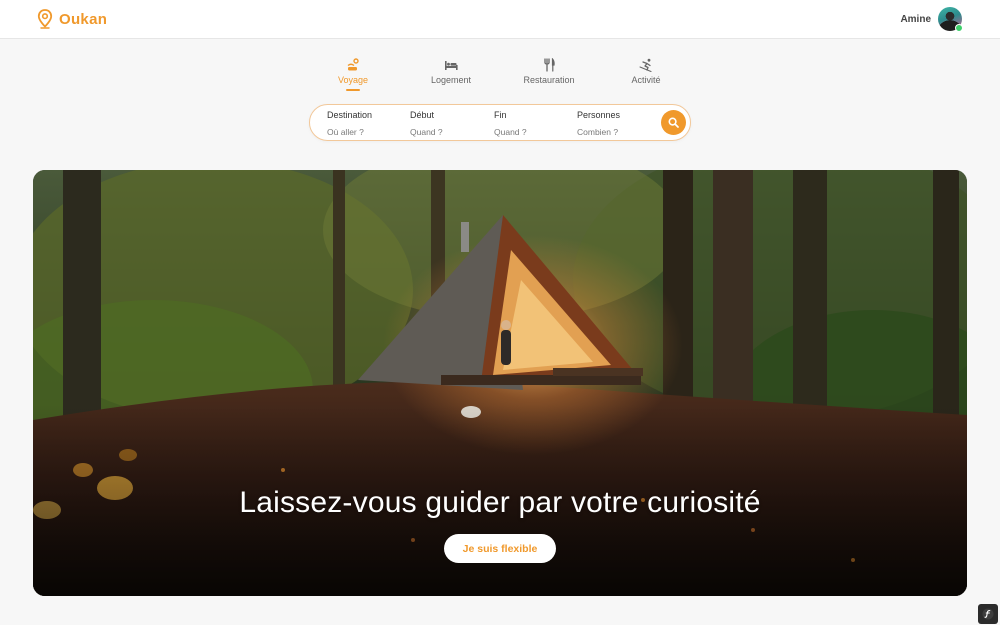 This screenshot has height=625, width=1000. I want to click on active-tab-indicator, so click(353, 90).